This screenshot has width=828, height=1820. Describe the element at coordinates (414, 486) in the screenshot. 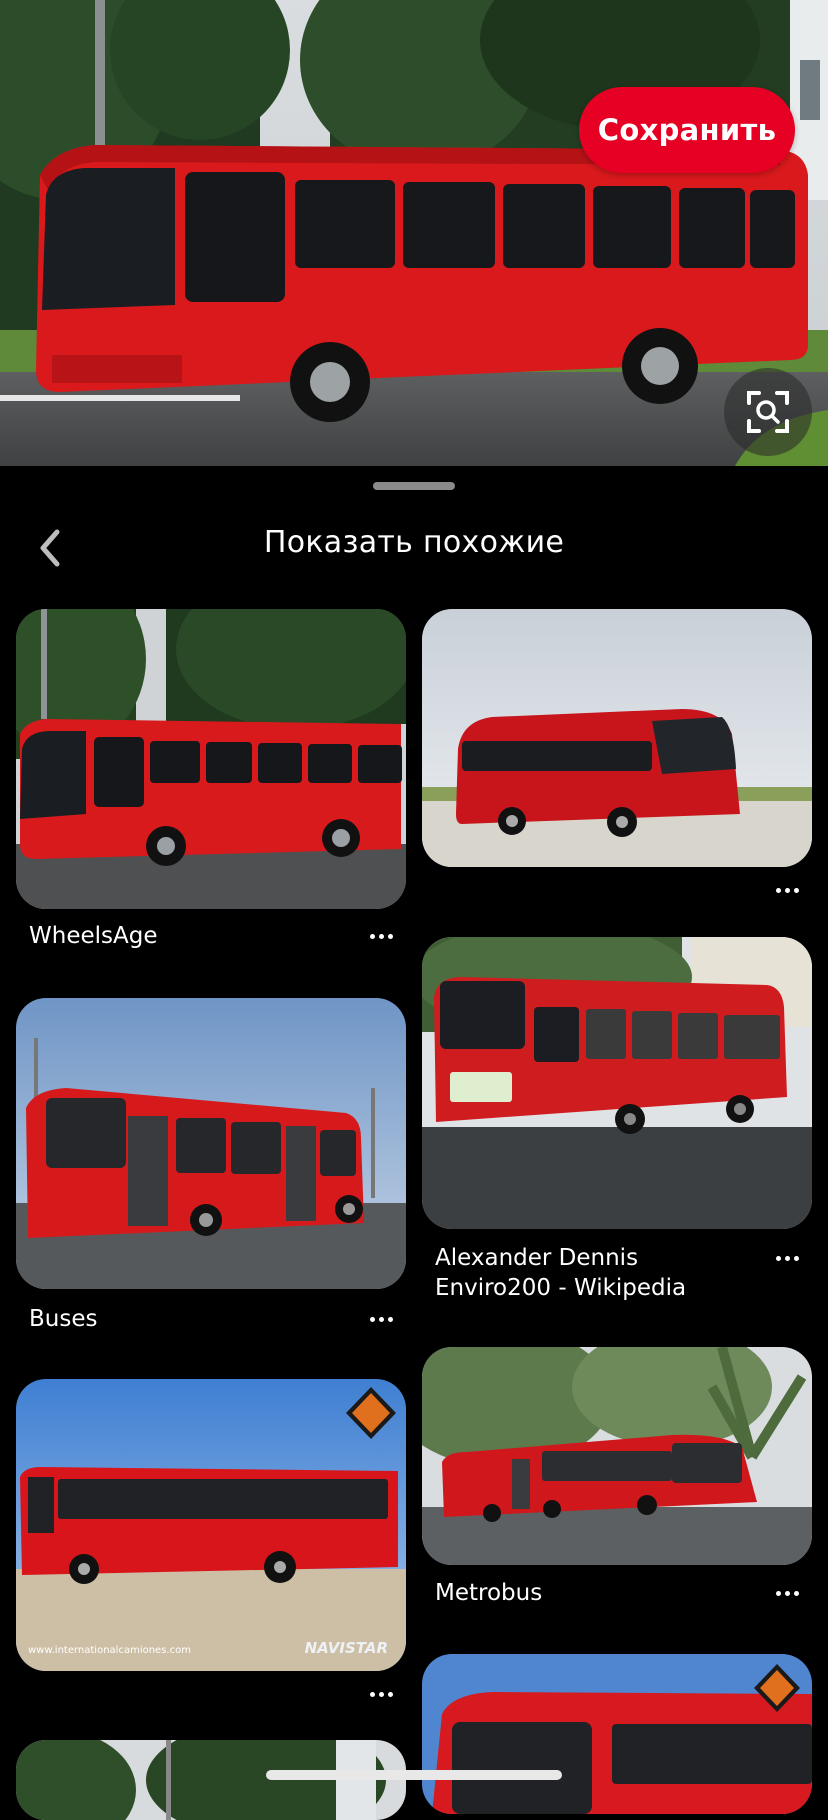

I see `sheet-grab-handle` at that location.